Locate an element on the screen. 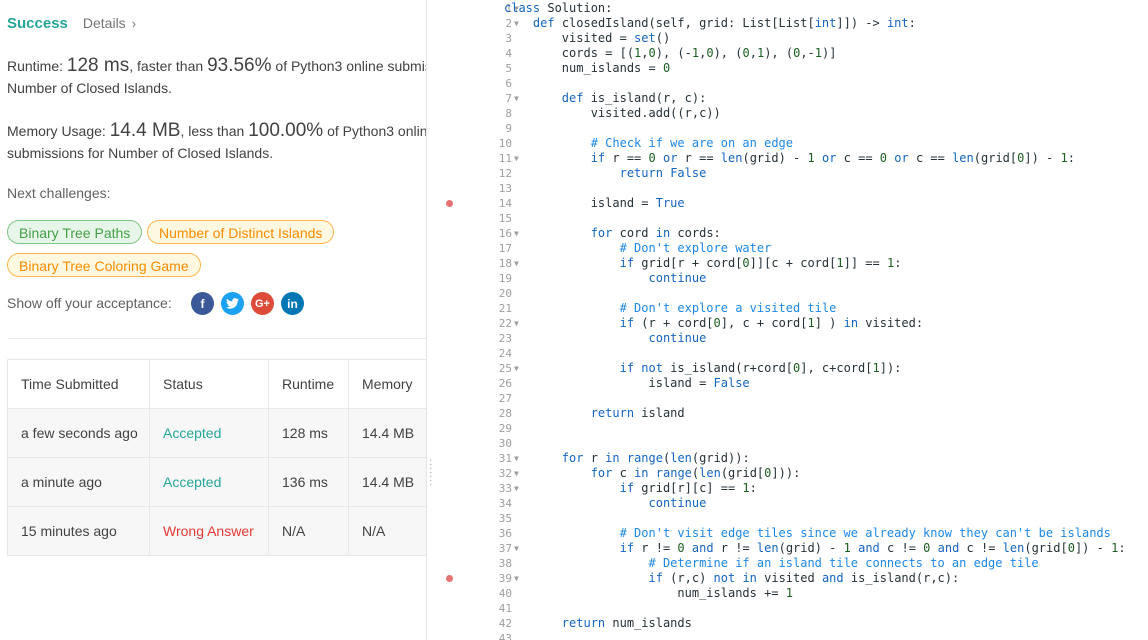  details-link: Details › is located at coordinates (109, 23).